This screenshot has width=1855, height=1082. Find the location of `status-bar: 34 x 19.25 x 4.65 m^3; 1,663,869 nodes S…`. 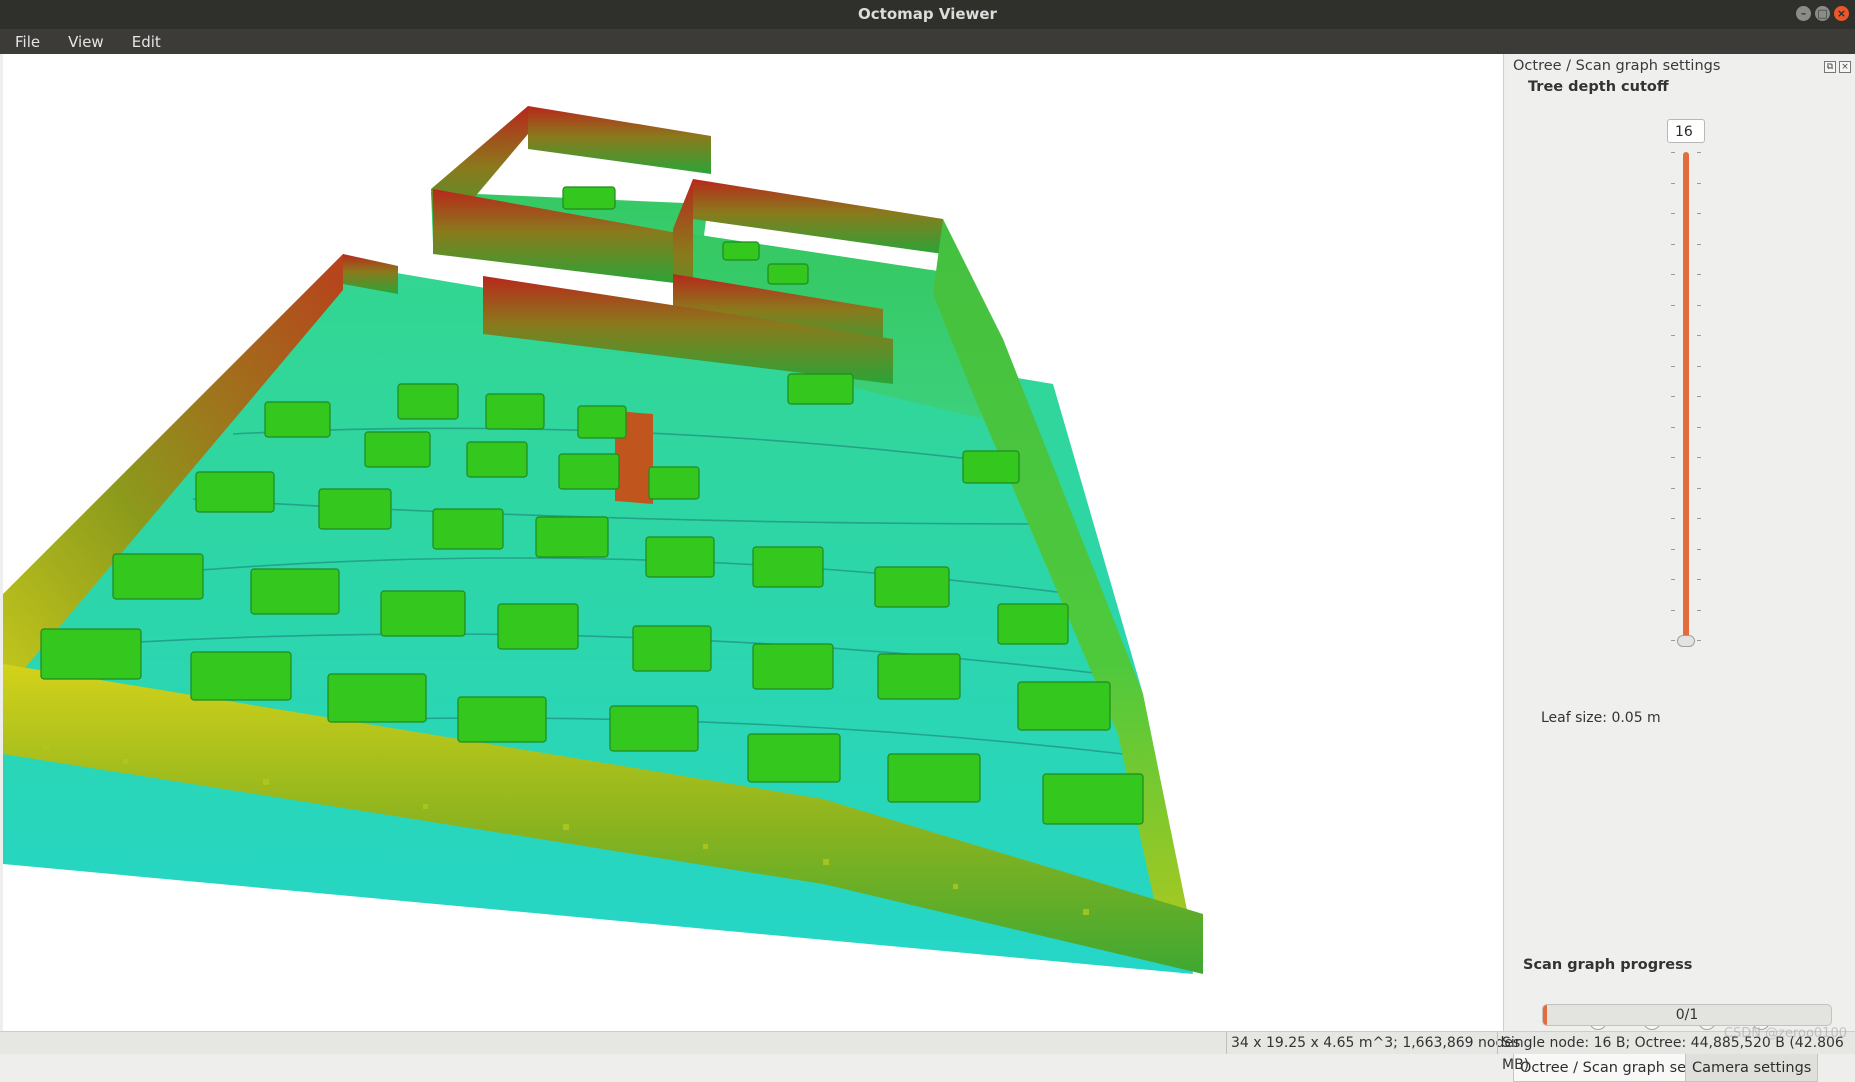

status-bar: 34 x 19.25 x 4.65 m^3; 1,663,869 nodes S… is located at coordinates (927, 1052).